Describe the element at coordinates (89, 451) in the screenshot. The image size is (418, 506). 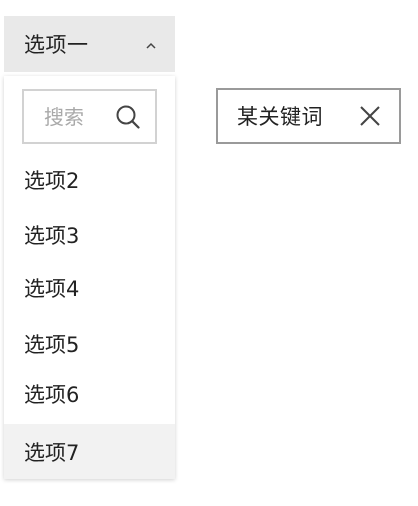
I see `option-item-7: 选项7` at that location.